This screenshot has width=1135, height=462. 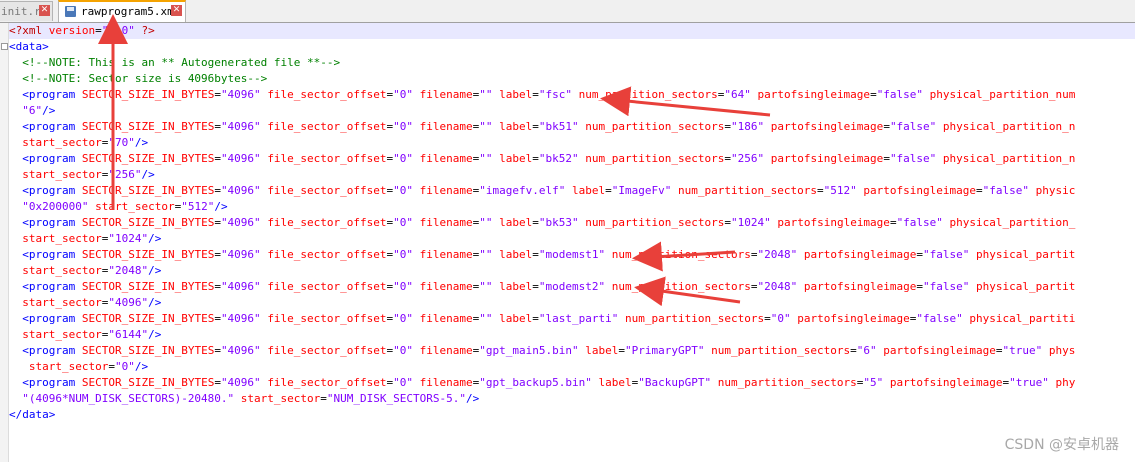 What do you see at coordinates (873, 382) in the screenshot?
I see `code-token: "5"` at bounding box center [873, 382].